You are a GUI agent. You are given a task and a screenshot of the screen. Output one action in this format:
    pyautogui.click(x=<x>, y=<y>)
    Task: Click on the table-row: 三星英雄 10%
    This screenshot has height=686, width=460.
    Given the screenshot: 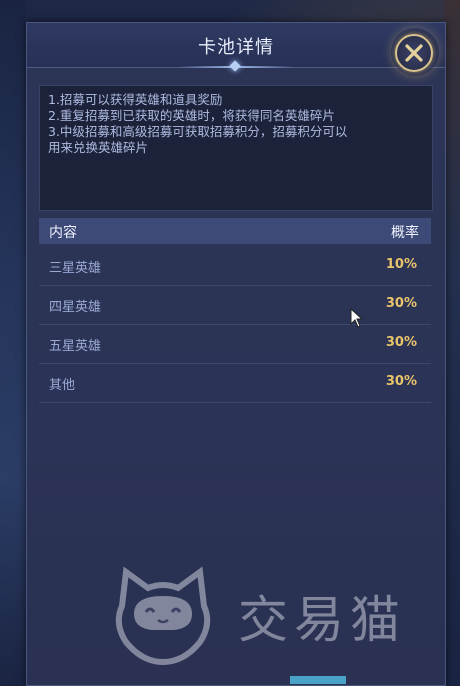 What is the action you would take?
    pyautogui.click(x=235, y=266)
    